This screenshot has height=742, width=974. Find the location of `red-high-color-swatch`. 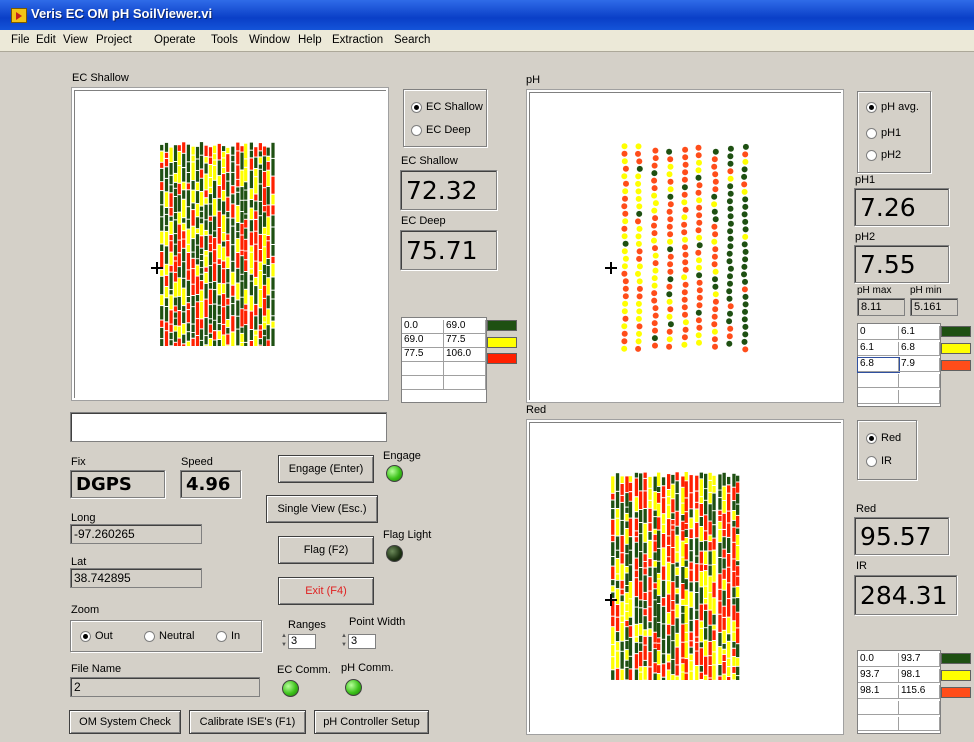

red-high-color-swatch is located at coordinates (956, 692).